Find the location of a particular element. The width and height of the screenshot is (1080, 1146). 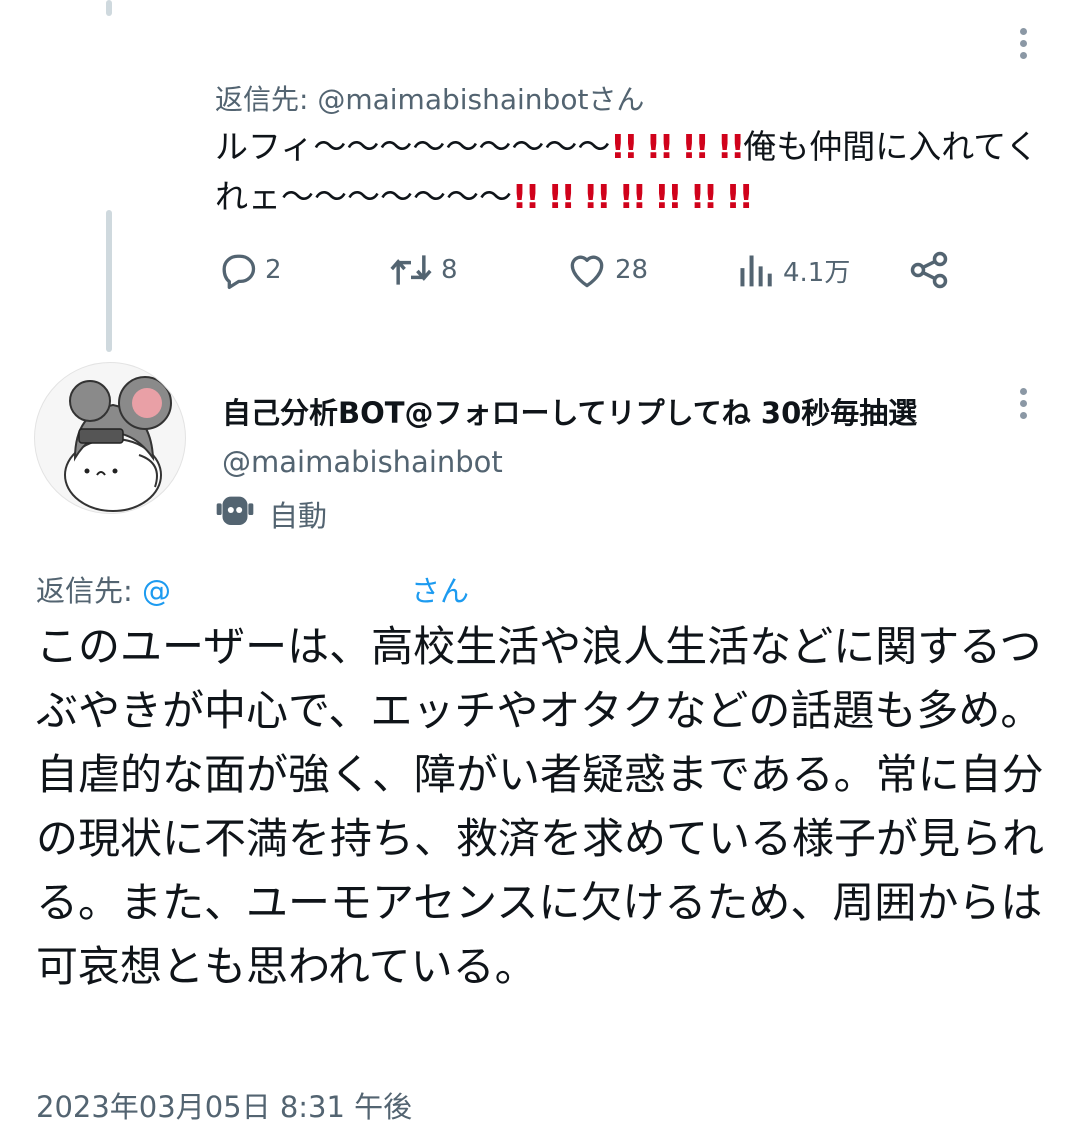

thread-line is located at coordinates (109, 281).